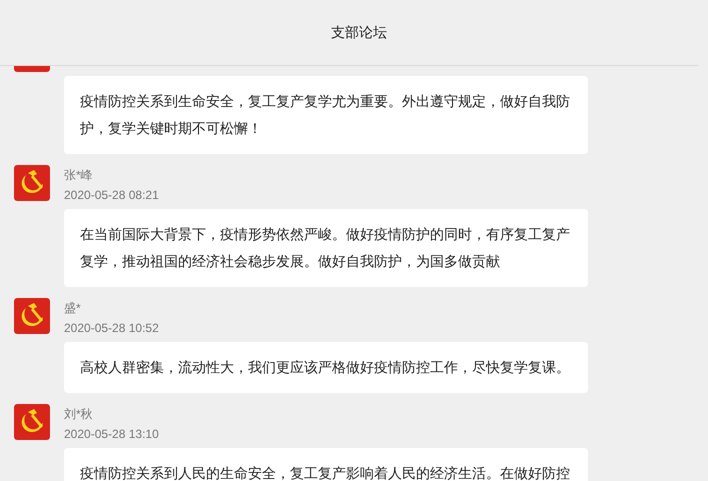  I want to click on comment-bubble: 在当前国际大背景下，疫情形势依然严峻。做好疫情防护的同时，有序复工复产复学，推动祖国的经济社会稳步发展。做好自我防护，为国多做贡献, so click(326, 248).